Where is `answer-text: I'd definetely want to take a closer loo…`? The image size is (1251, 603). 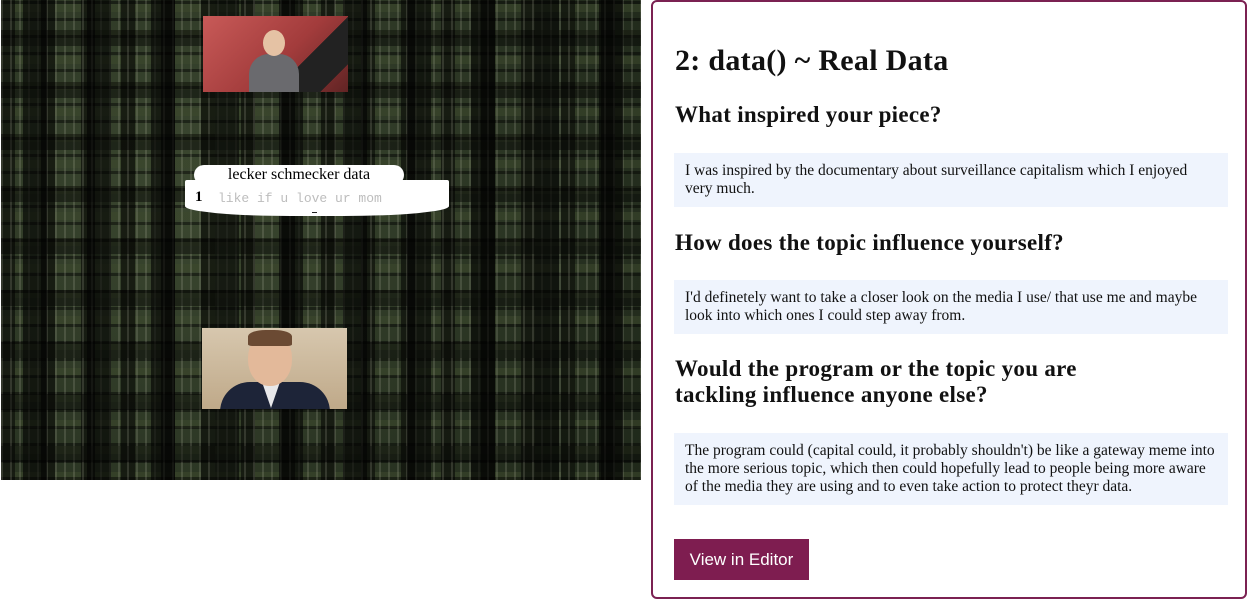
answer-text: I'd definetely want to take a closer loo… is located at coordinates (951, 307).